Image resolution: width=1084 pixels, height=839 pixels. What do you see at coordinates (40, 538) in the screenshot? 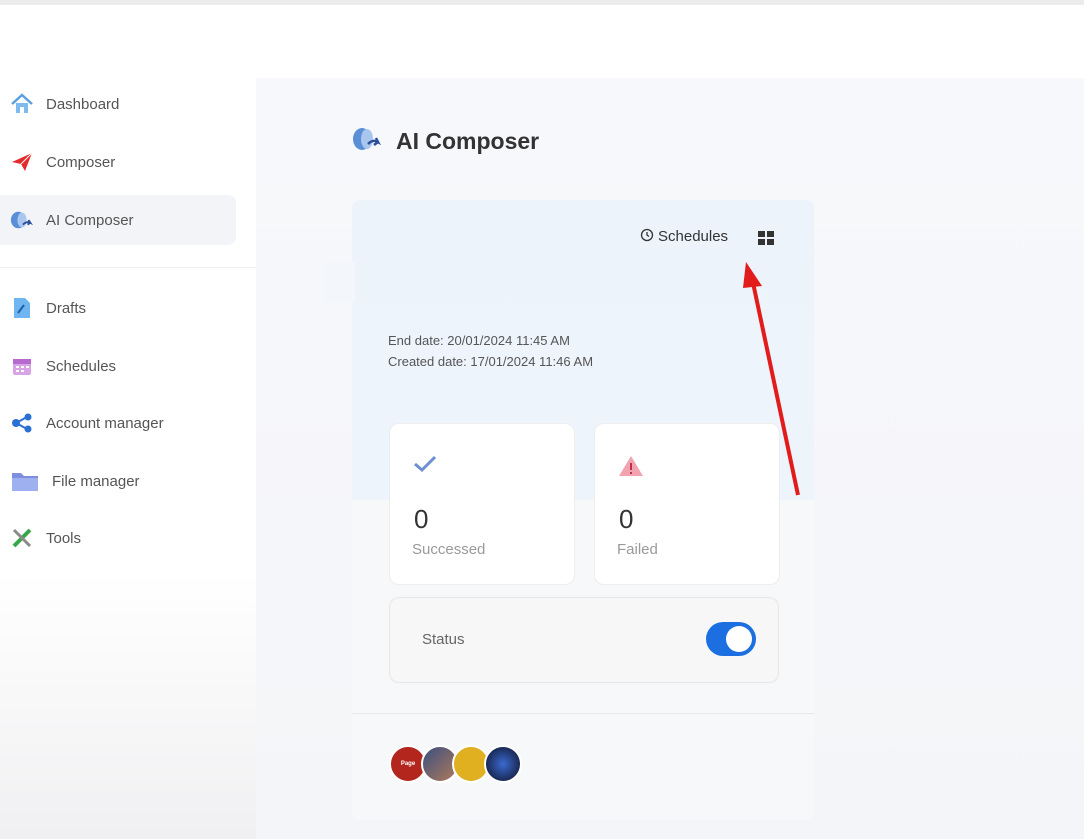
I see `sidebar-item-tools: Tools` at bounding box center [40, 538].